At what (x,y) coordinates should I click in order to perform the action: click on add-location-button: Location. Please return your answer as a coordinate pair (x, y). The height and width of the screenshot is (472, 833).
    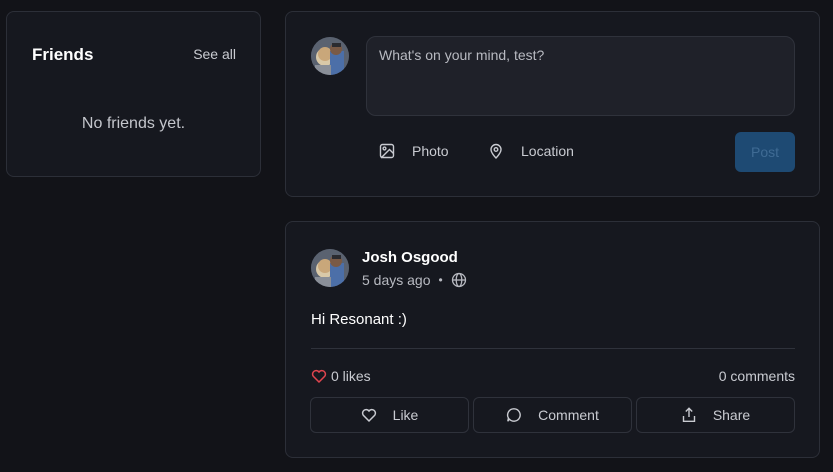
    Looking at the image, I should click on (531, 151).